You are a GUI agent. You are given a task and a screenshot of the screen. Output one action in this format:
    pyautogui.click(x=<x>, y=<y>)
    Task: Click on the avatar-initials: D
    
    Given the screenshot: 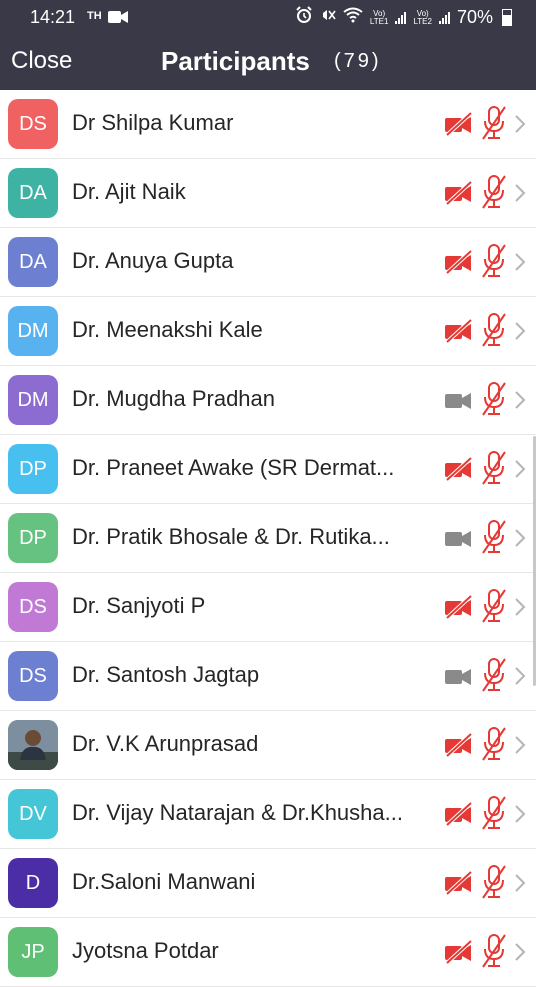 What is the action you would take?
    pyautogui.click(x=33, y=883)
    